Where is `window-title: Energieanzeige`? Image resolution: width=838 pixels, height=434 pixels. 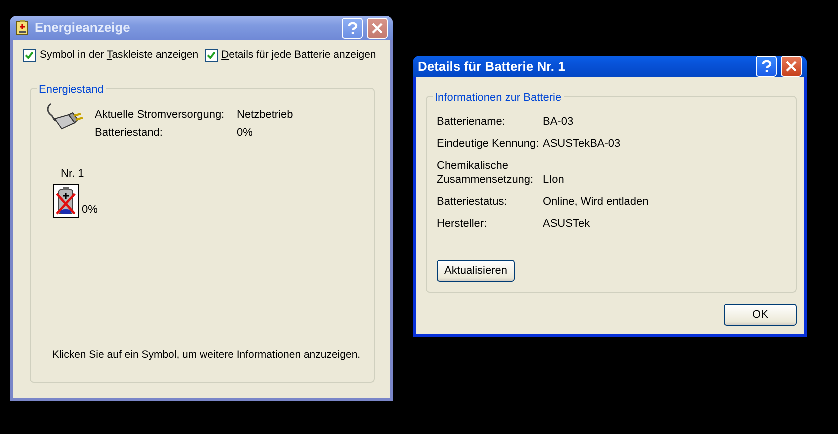 window-title: Energieanzeige is located at coordinates (83, 28).